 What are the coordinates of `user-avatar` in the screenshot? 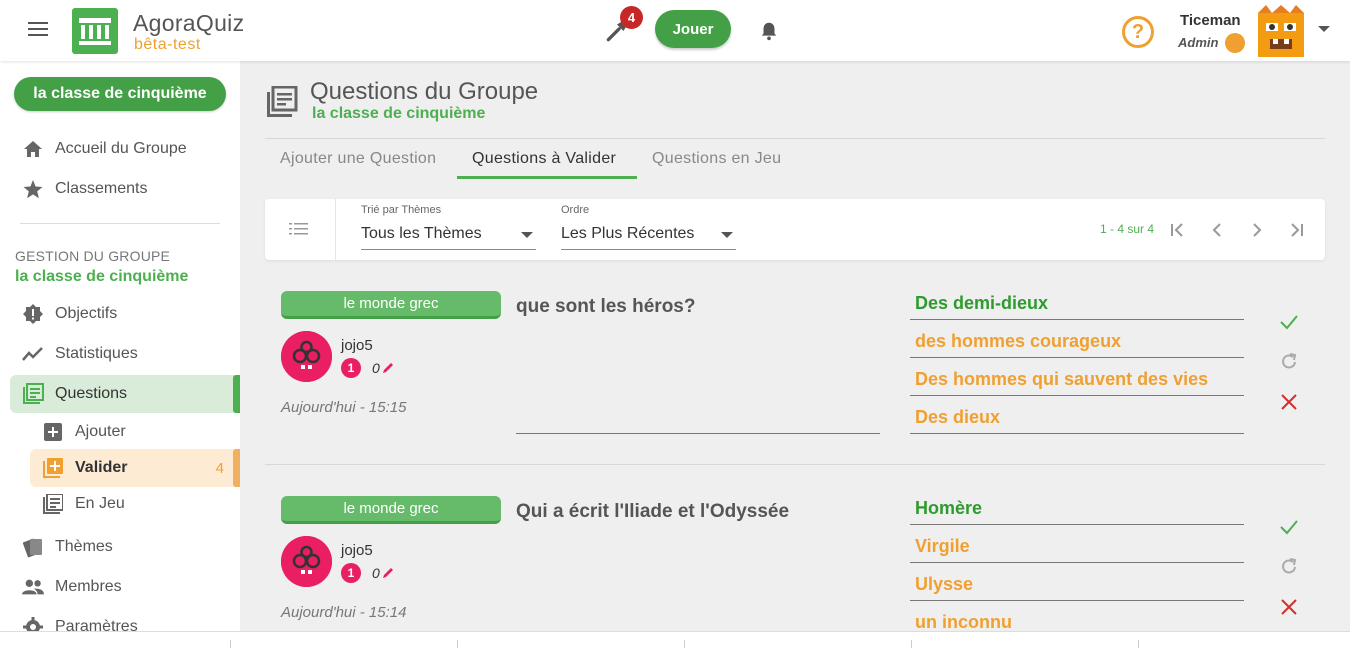 It's located at (1281, 31).